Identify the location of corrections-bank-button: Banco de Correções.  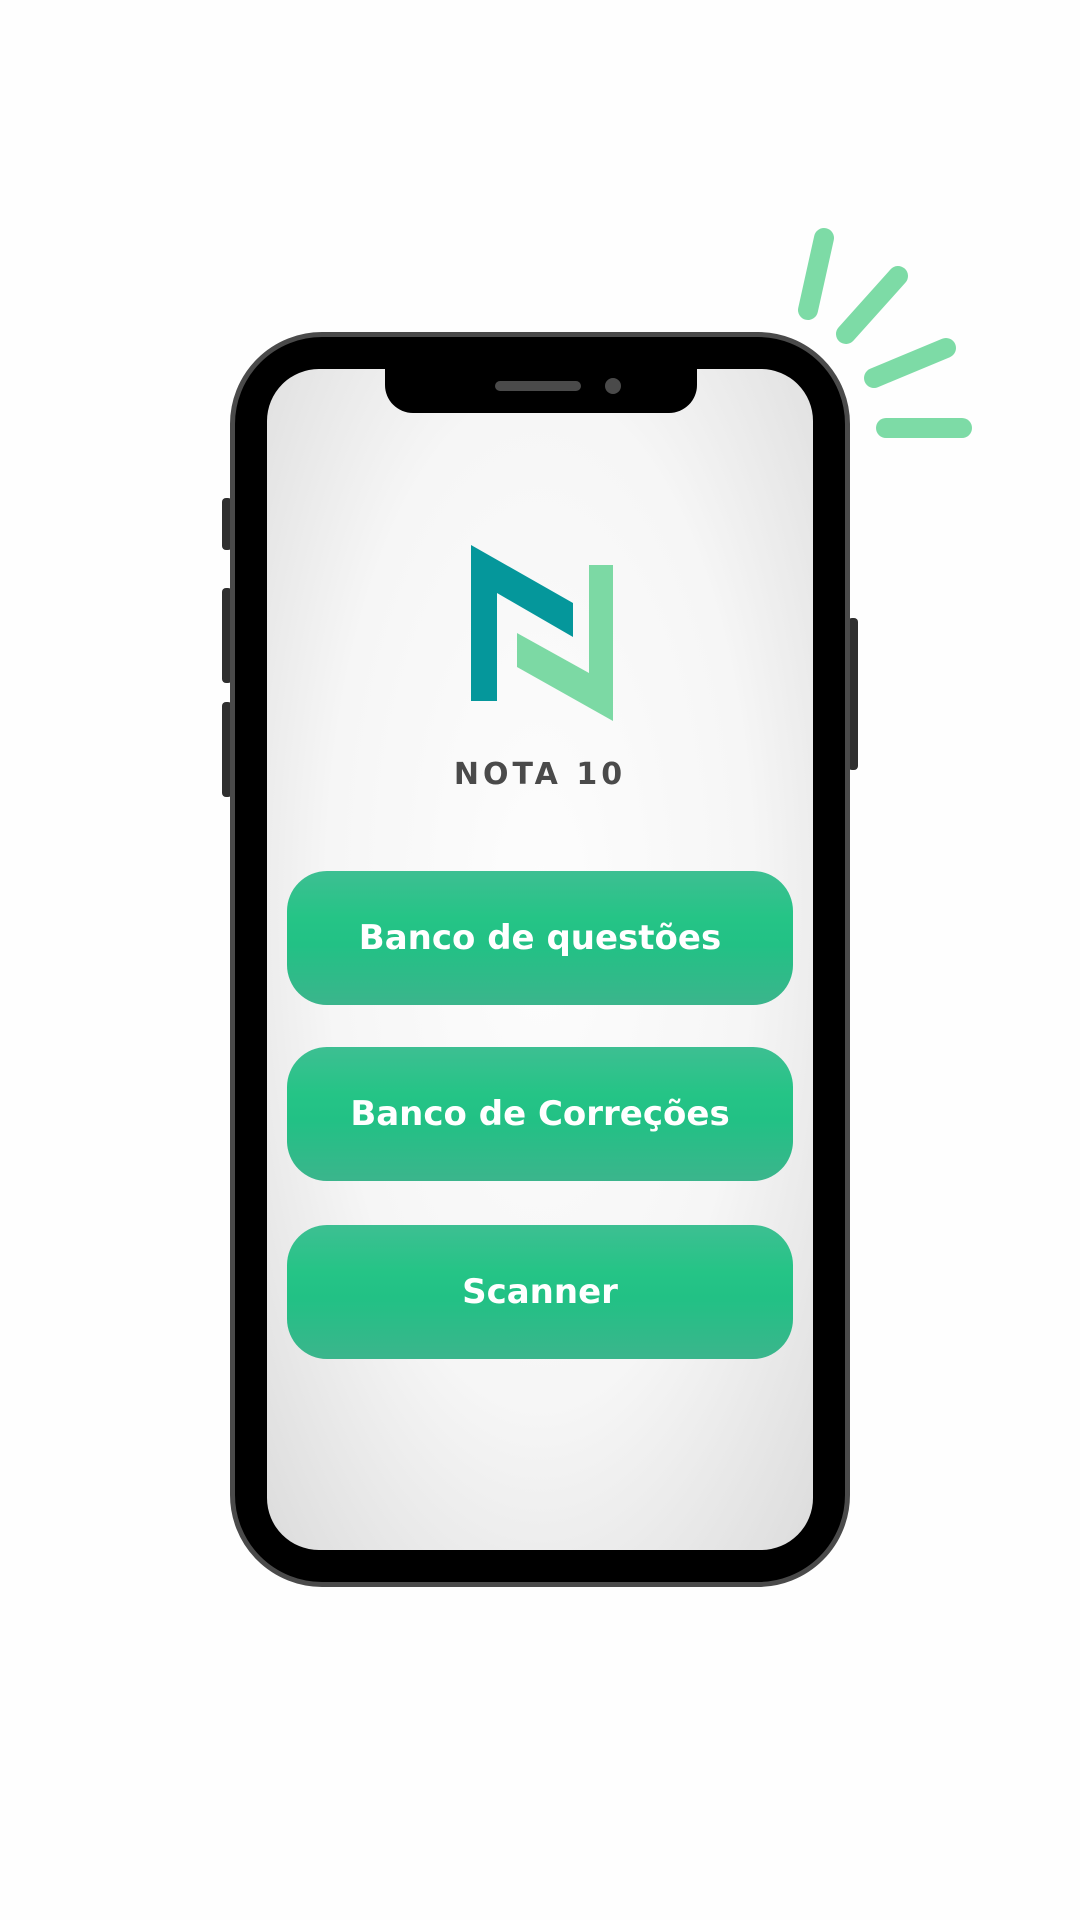
(540, 1114).